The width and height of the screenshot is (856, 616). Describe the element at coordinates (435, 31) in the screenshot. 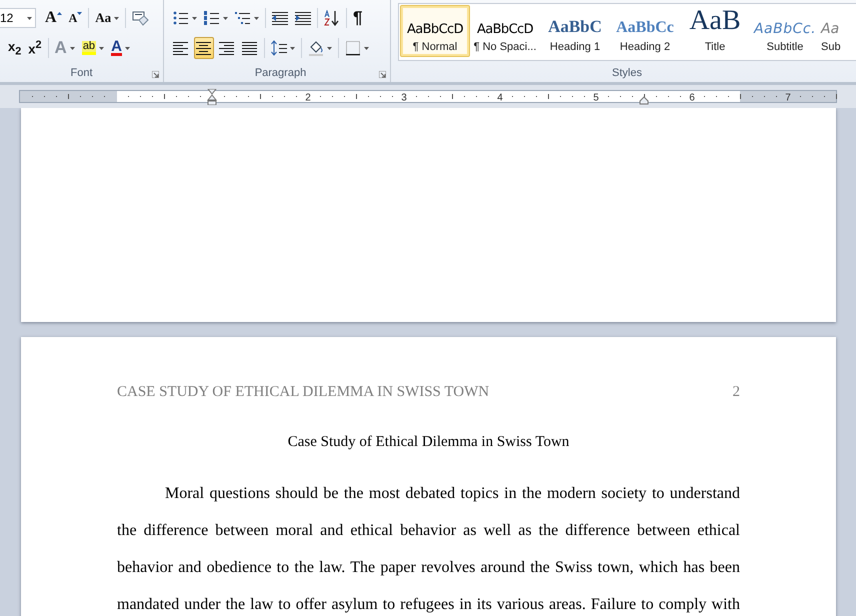

I see `style-item: AaBbCcD ¶ Normal` at that location.